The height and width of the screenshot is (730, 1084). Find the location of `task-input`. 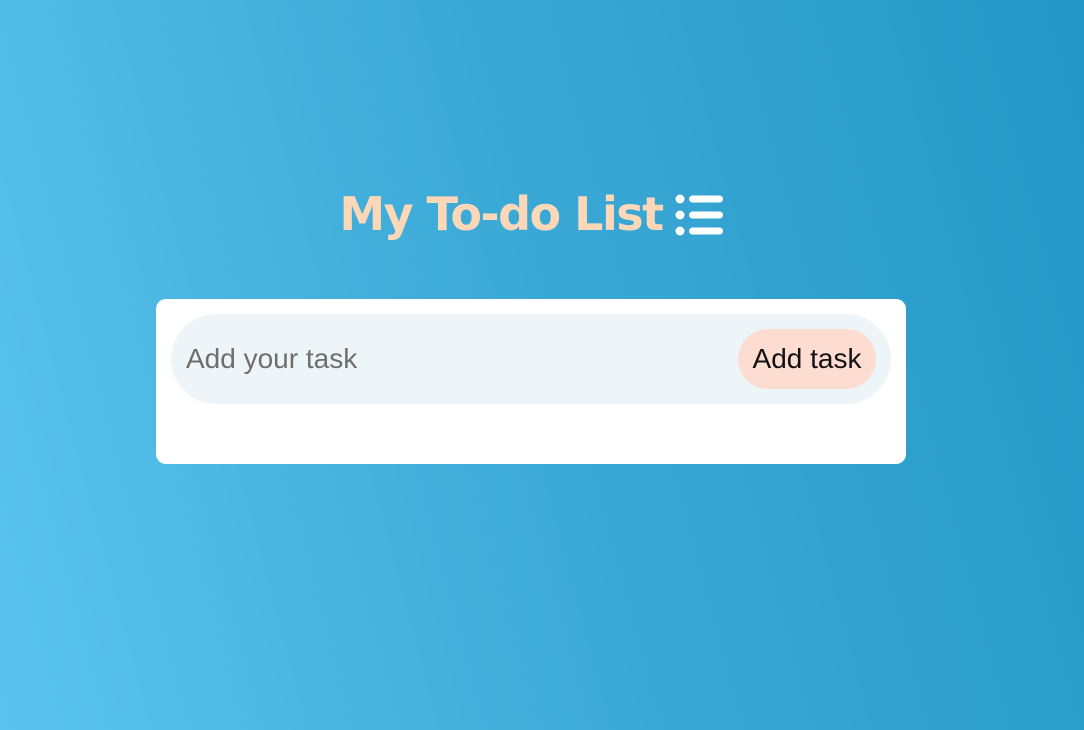

task-input is located at coordinates (451, 359).